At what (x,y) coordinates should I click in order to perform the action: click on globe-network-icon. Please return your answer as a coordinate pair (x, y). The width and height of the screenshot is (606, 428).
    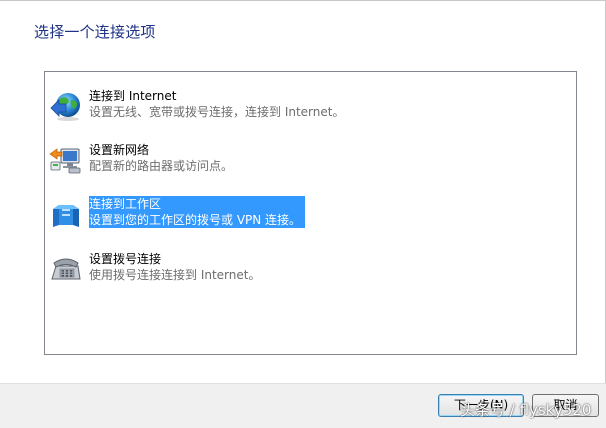
    Looking at the image, I should click on (66, 106).